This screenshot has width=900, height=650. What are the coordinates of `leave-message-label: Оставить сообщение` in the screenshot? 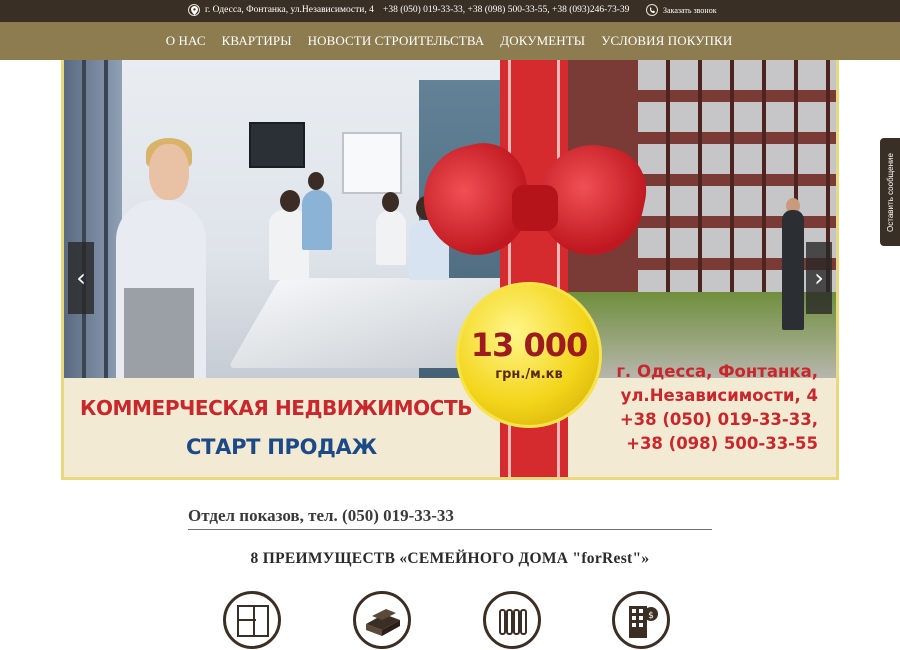 It's located at (890, 192).